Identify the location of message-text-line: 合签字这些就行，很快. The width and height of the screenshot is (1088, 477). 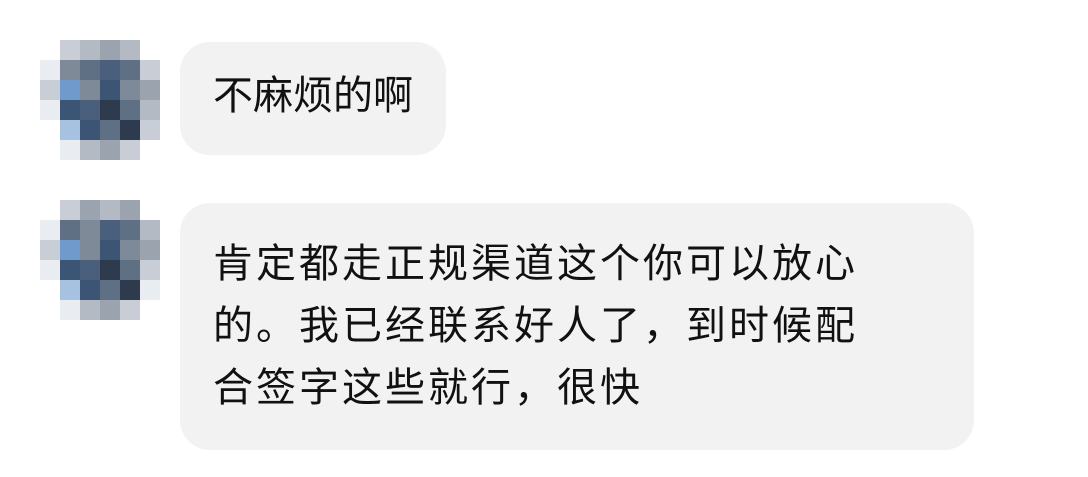
(428, 388).